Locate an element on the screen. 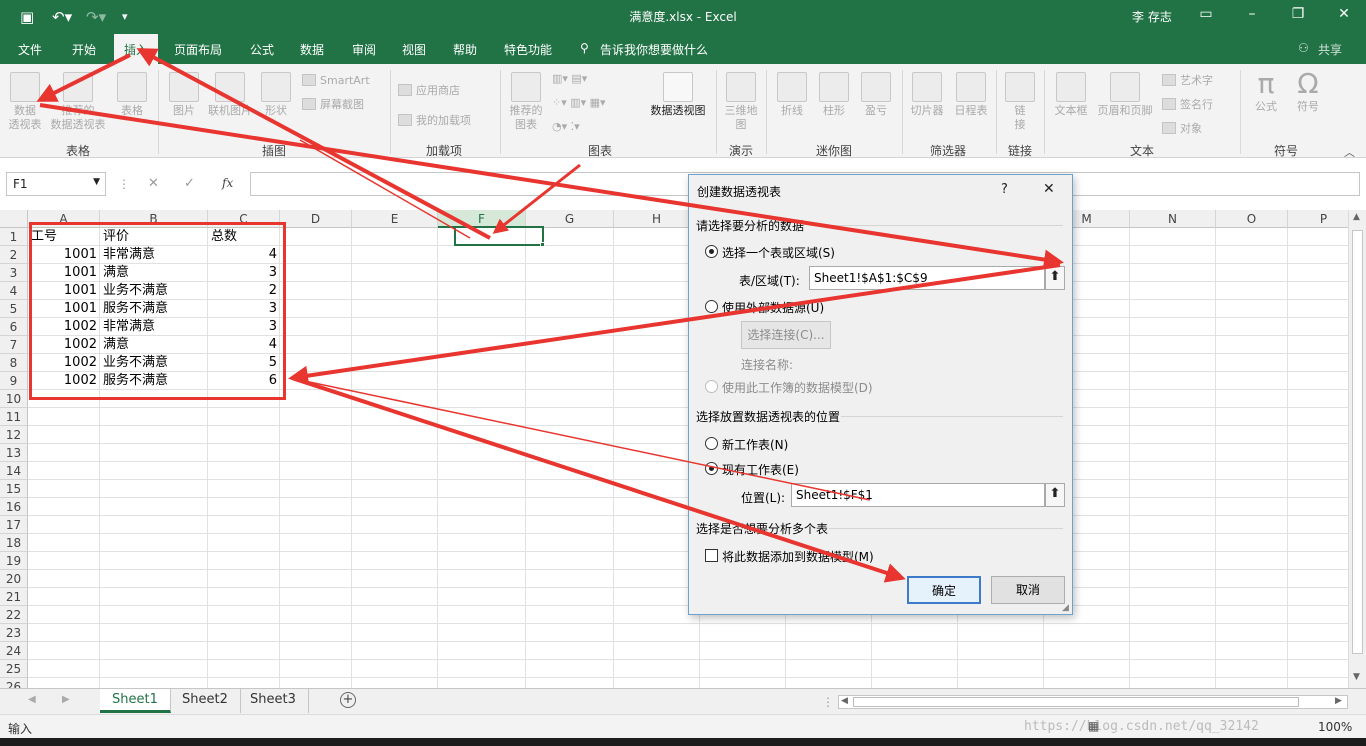  arrow-insert-to-pivot is located at coordinates (83, 77).